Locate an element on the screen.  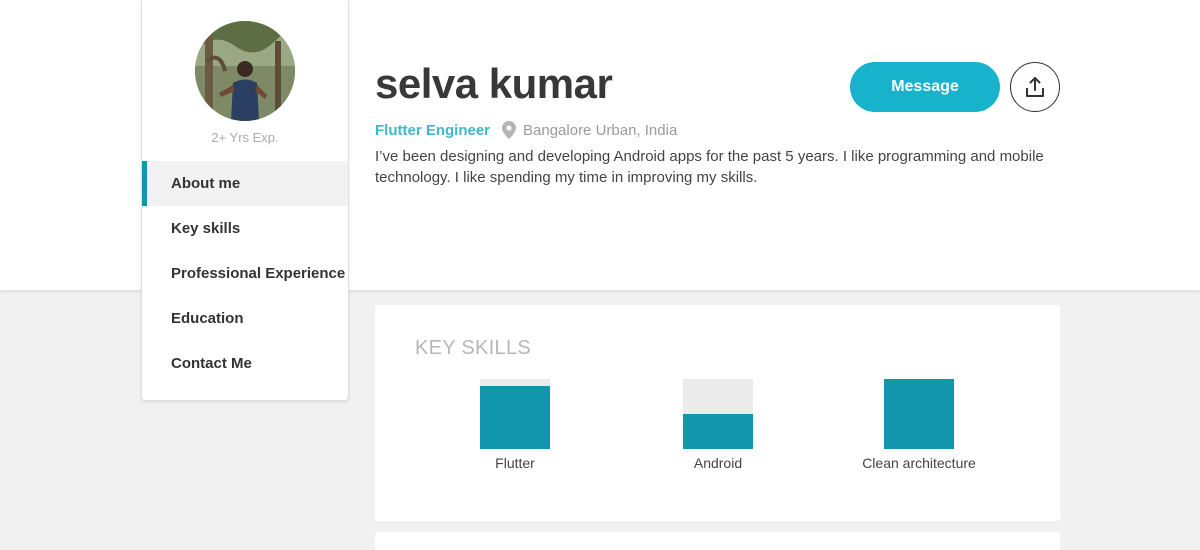
sidebar-item-education: Education is located at coordinates (245, 318).